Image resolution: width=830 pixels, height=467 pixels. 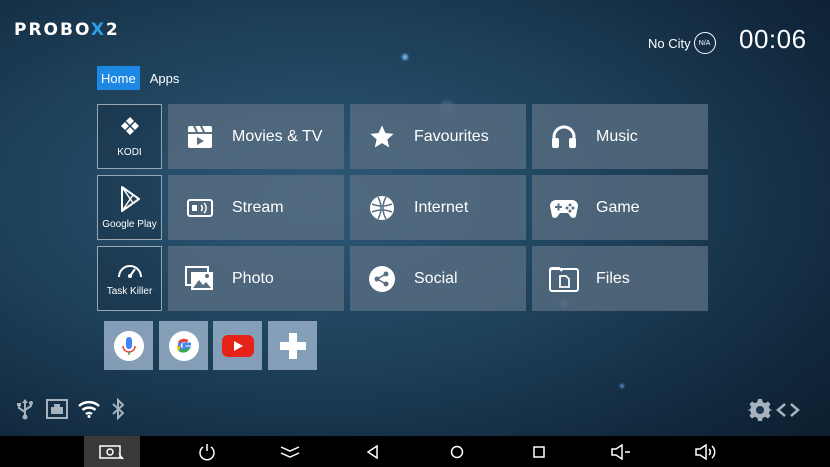 I want to click on google-icon, so click(x=183, y=345).